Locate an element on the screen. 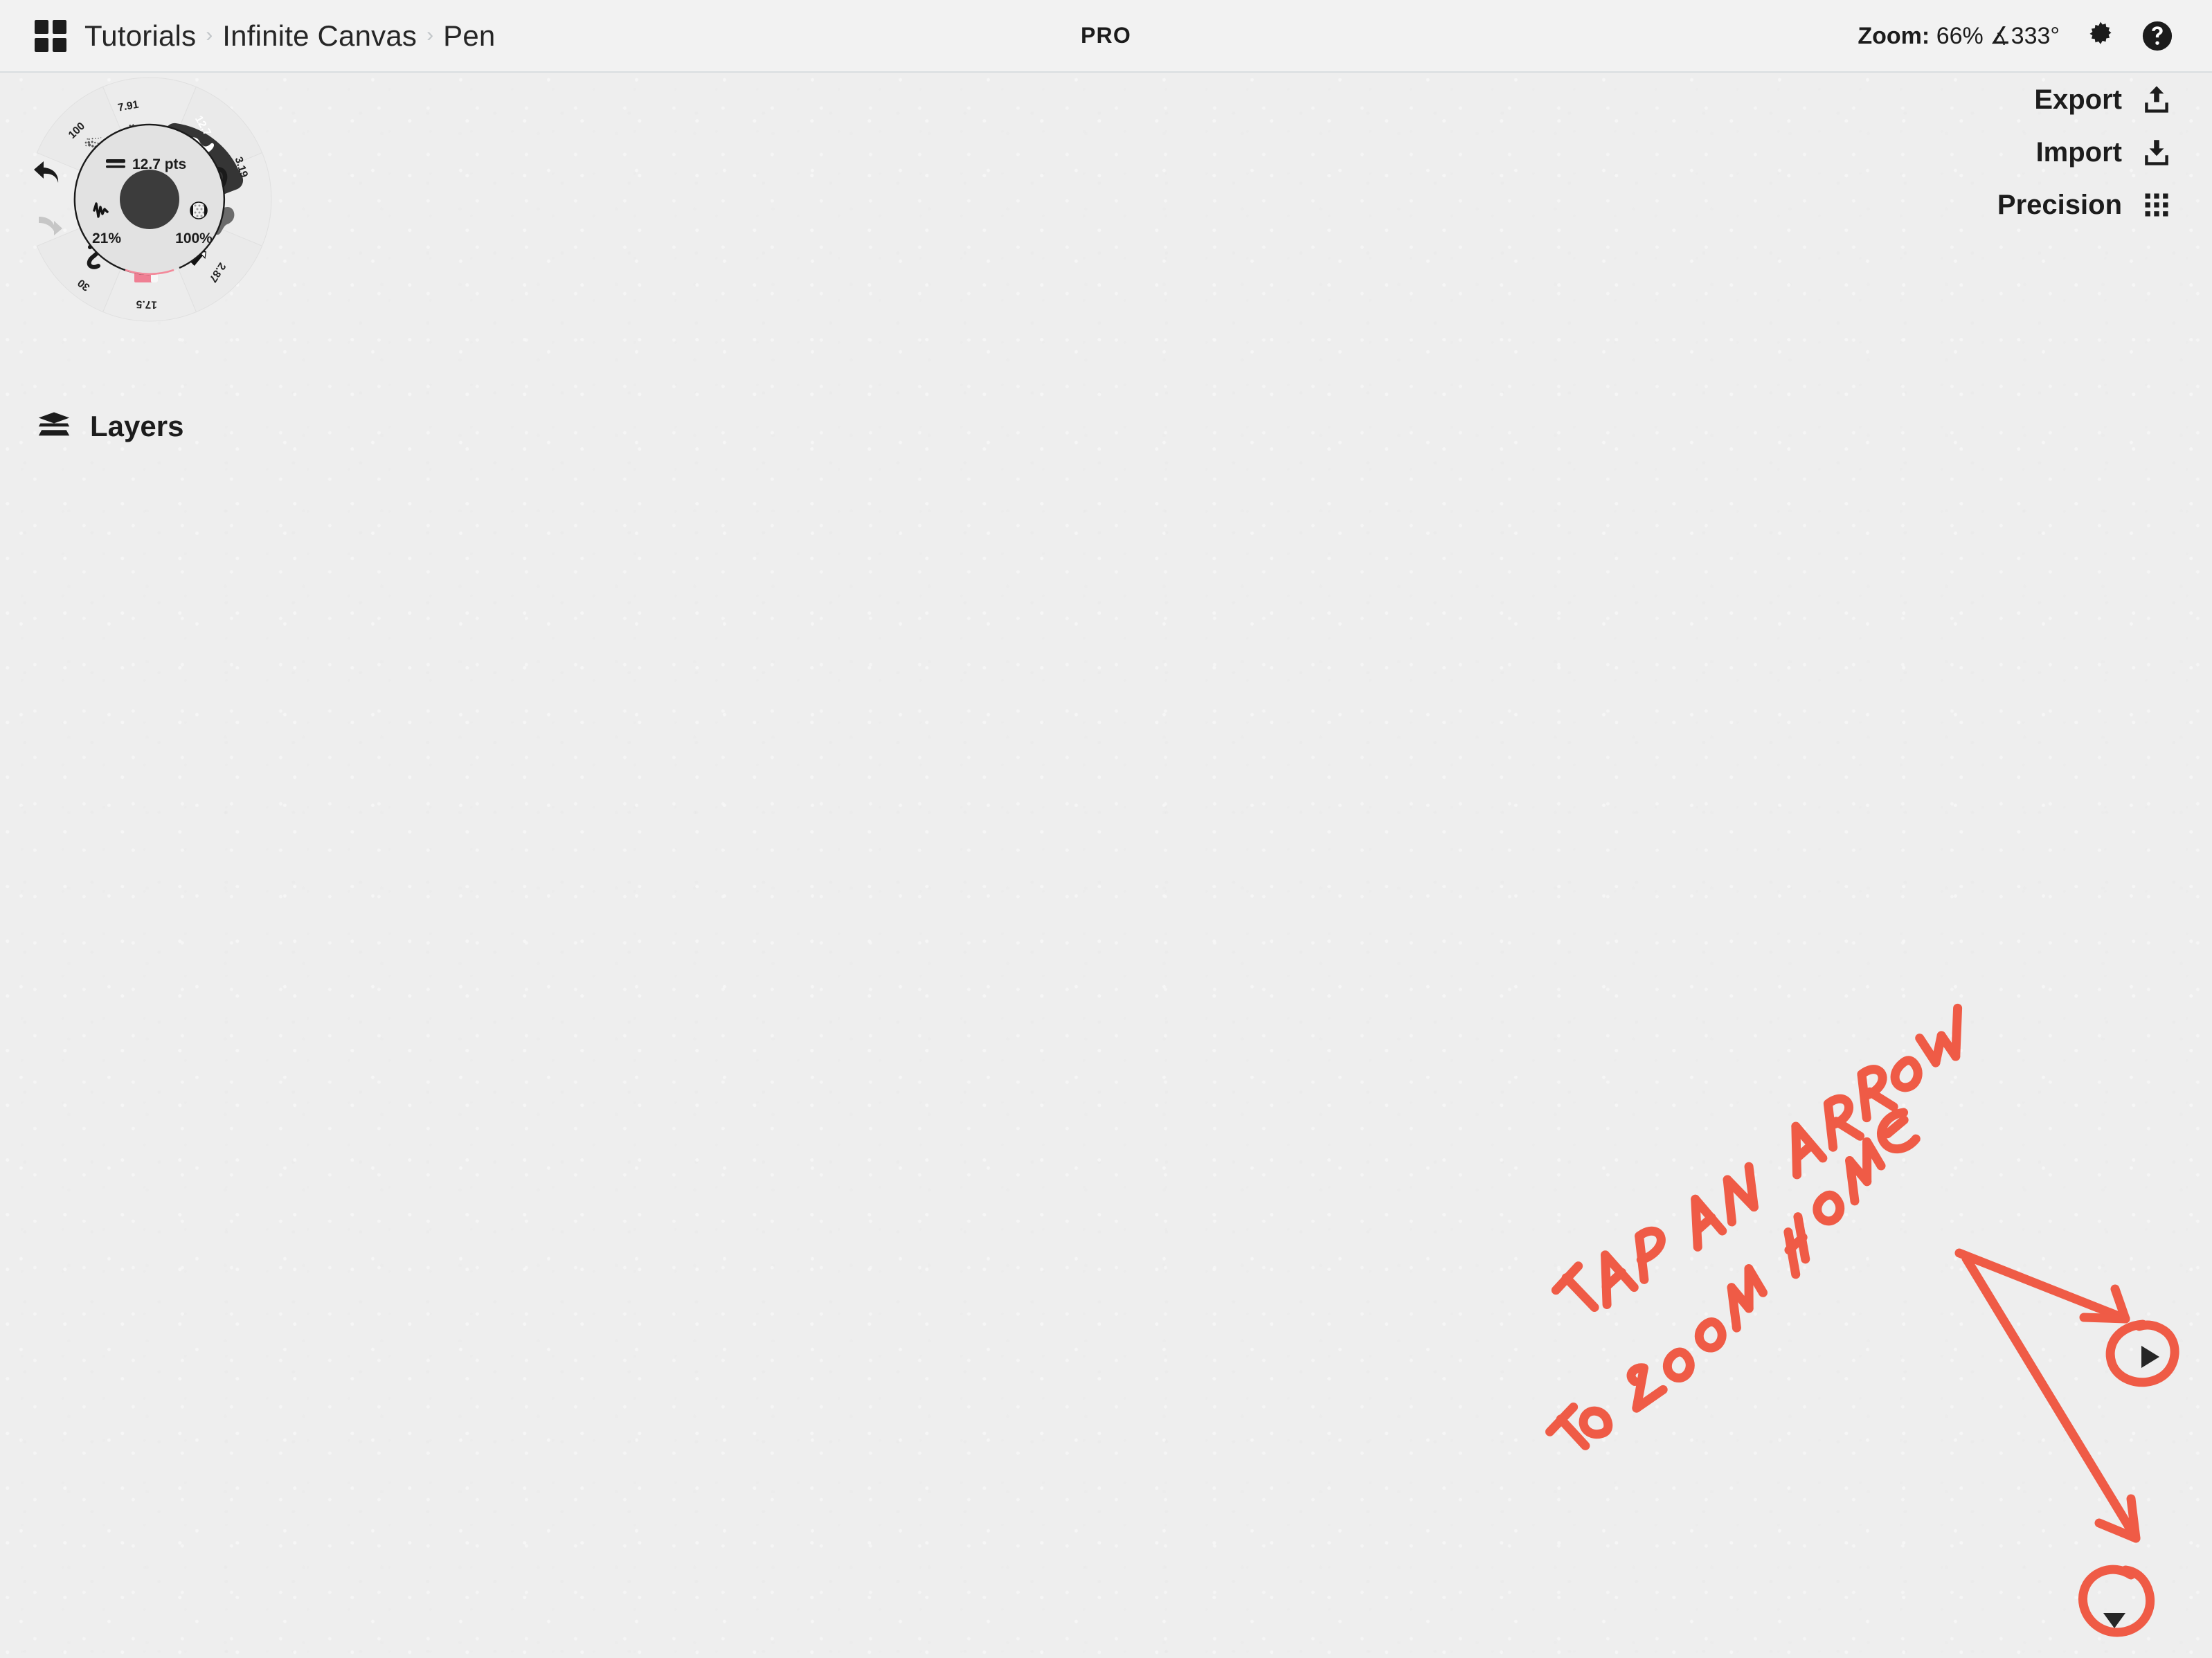 The width and height of the screenshot is (2212, 1658). canvas-ink-annotation is located at coordinates (1862, 1320).